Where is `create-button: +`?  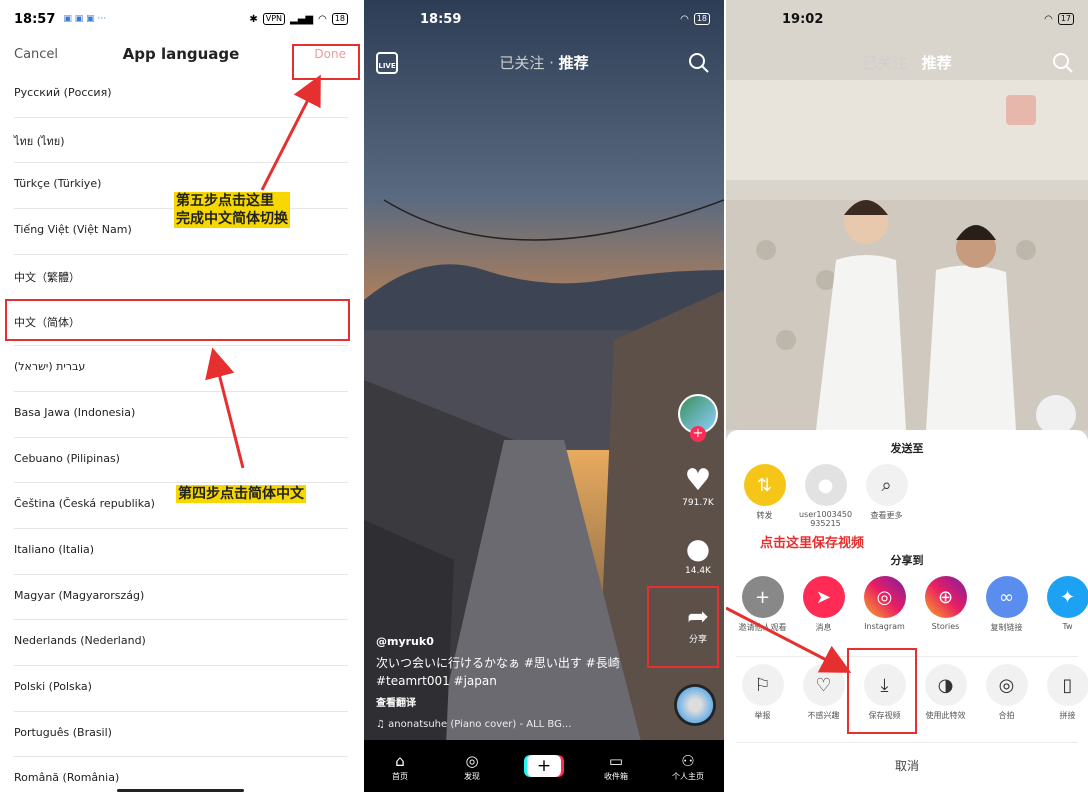 create-button: + is located at coordinates (544, 766).